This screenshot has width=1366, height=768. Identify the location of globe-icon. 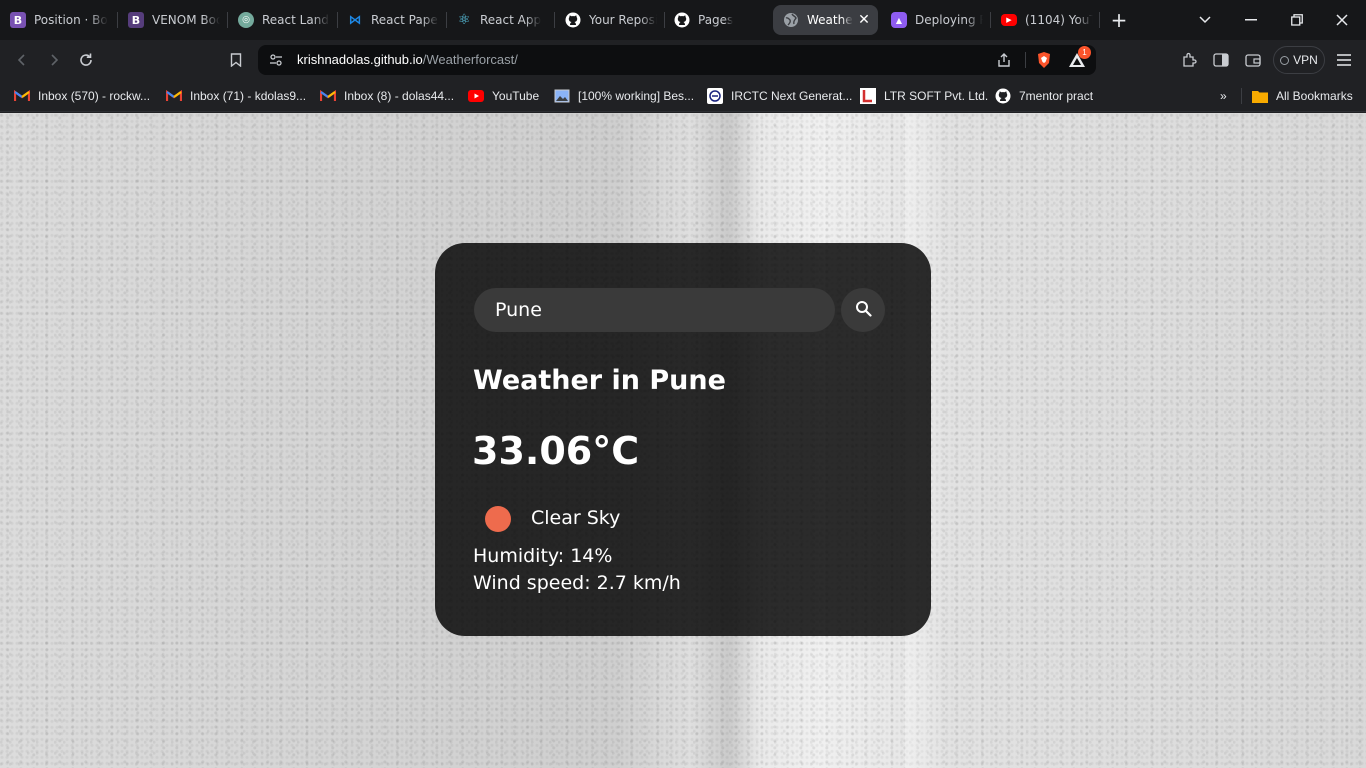
(791, 20).